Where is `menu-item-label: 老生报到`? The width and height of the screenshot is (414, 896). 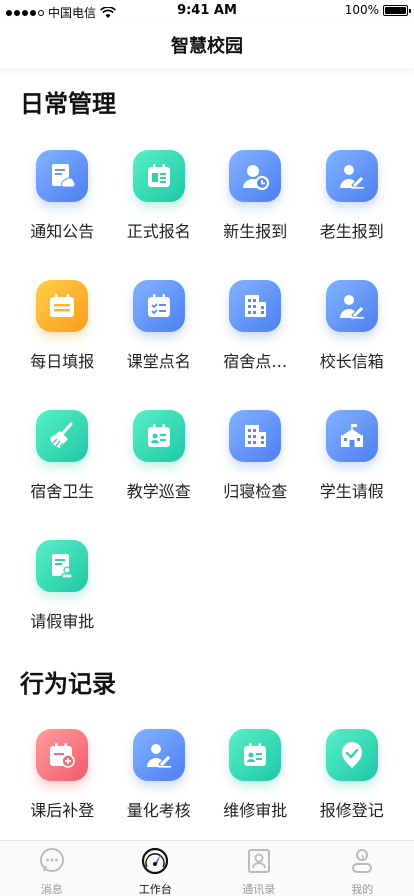 menu-item-label: 老生报到 is located at coordinates (351, 231).